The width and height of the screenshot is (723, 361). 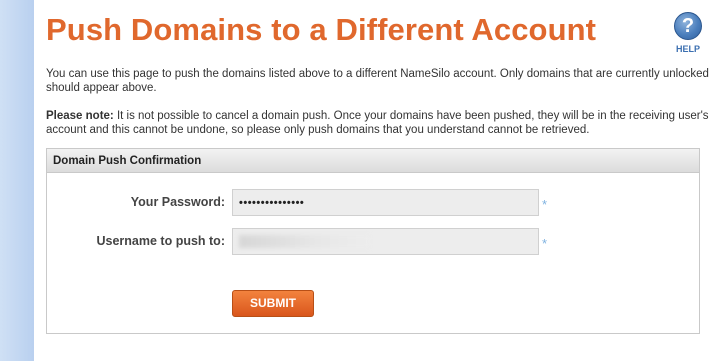 What do you see at coordinates (273, 303) in the screenshot?
I see `submit-button: SUBMIT` at bounding box center [273, 303].